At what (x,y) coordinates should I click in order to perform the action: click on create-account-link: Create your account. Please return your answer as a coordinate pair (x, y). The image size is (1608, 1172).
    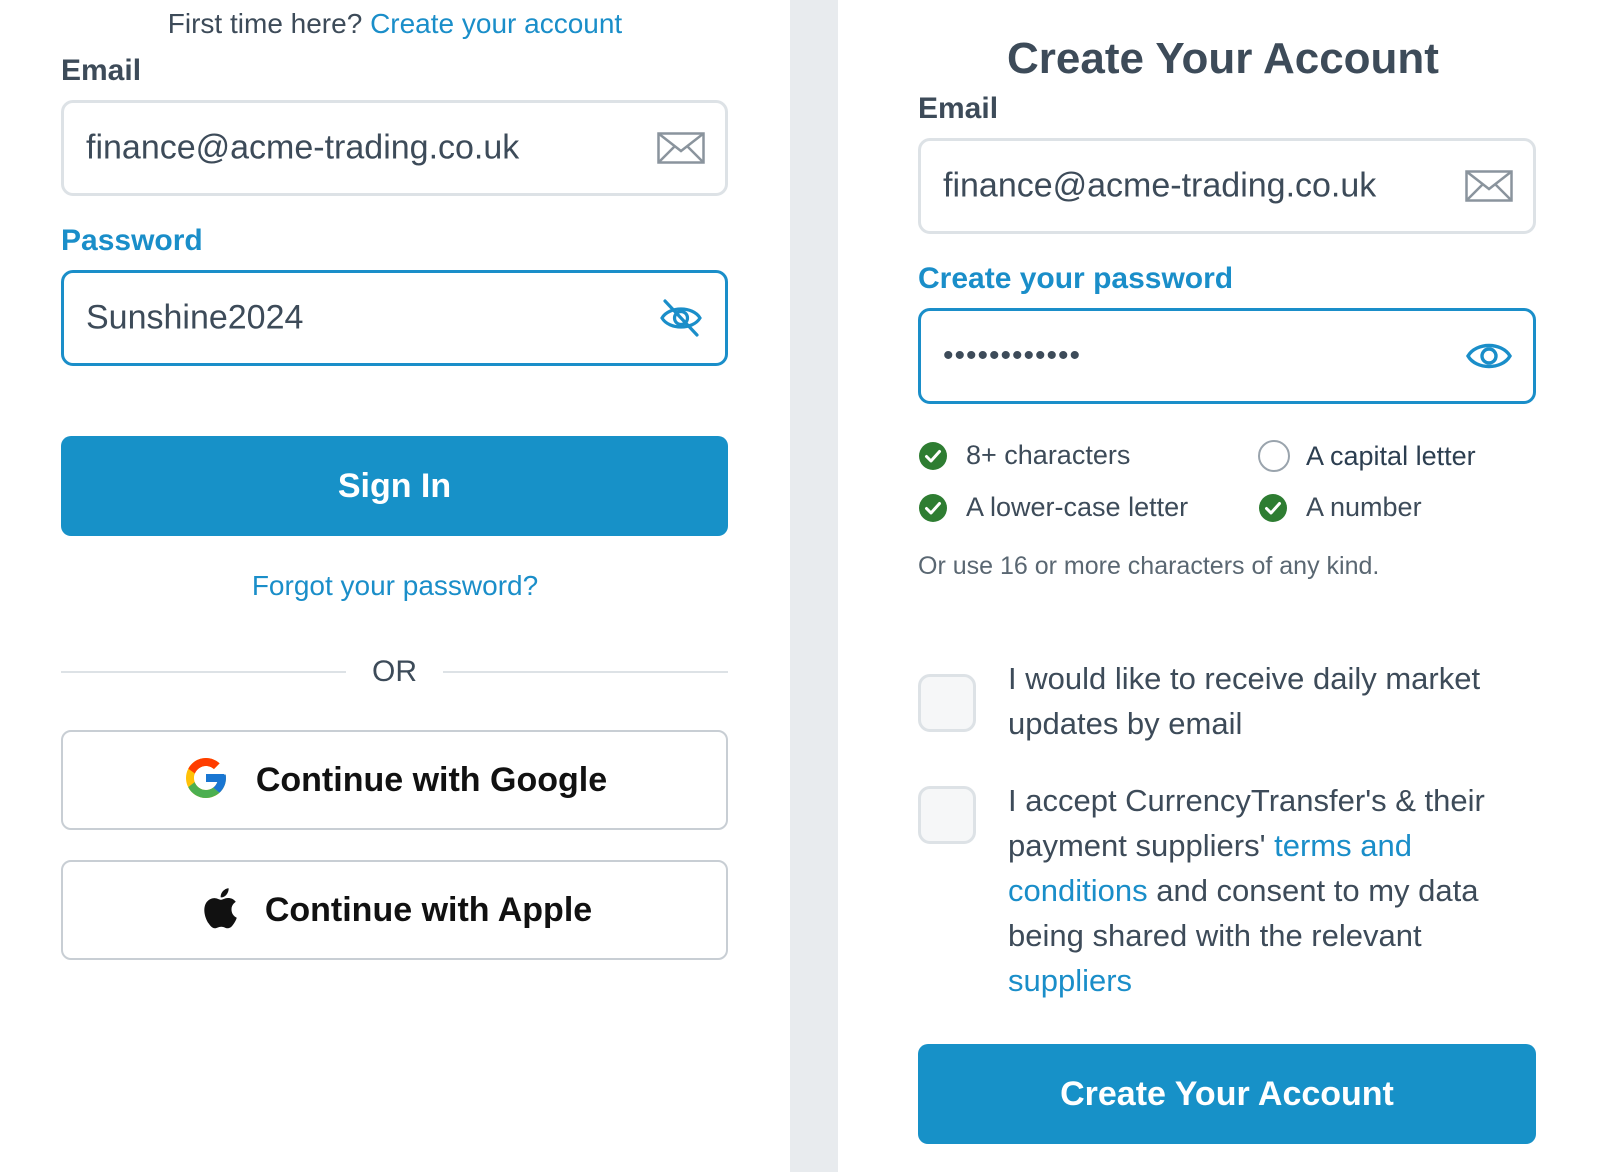
    Looking at the image, I should click on (496, 23).